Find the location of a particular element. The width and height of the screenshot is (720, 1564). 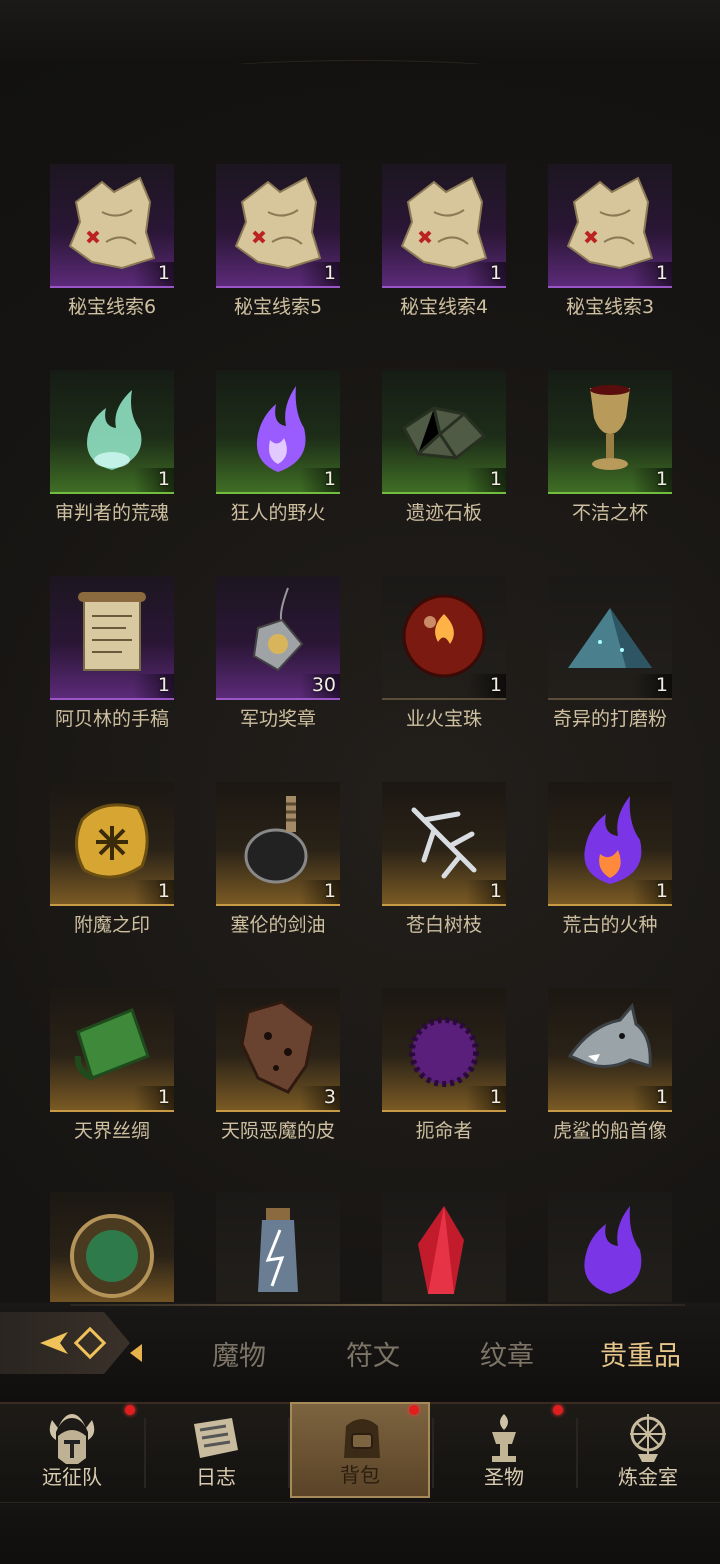

nav-journal: 日志 is located at coordinates (216, 1450).